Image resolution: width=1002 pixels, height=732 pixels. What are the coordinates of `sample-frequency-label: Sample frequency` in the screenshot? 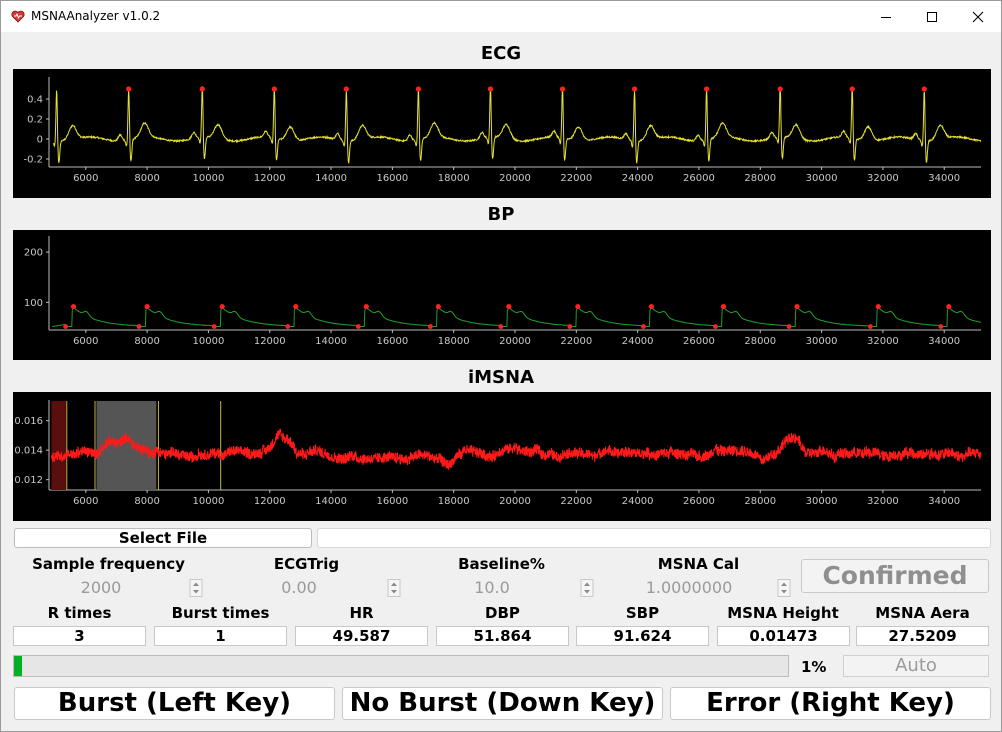 It's located at (108, 564).